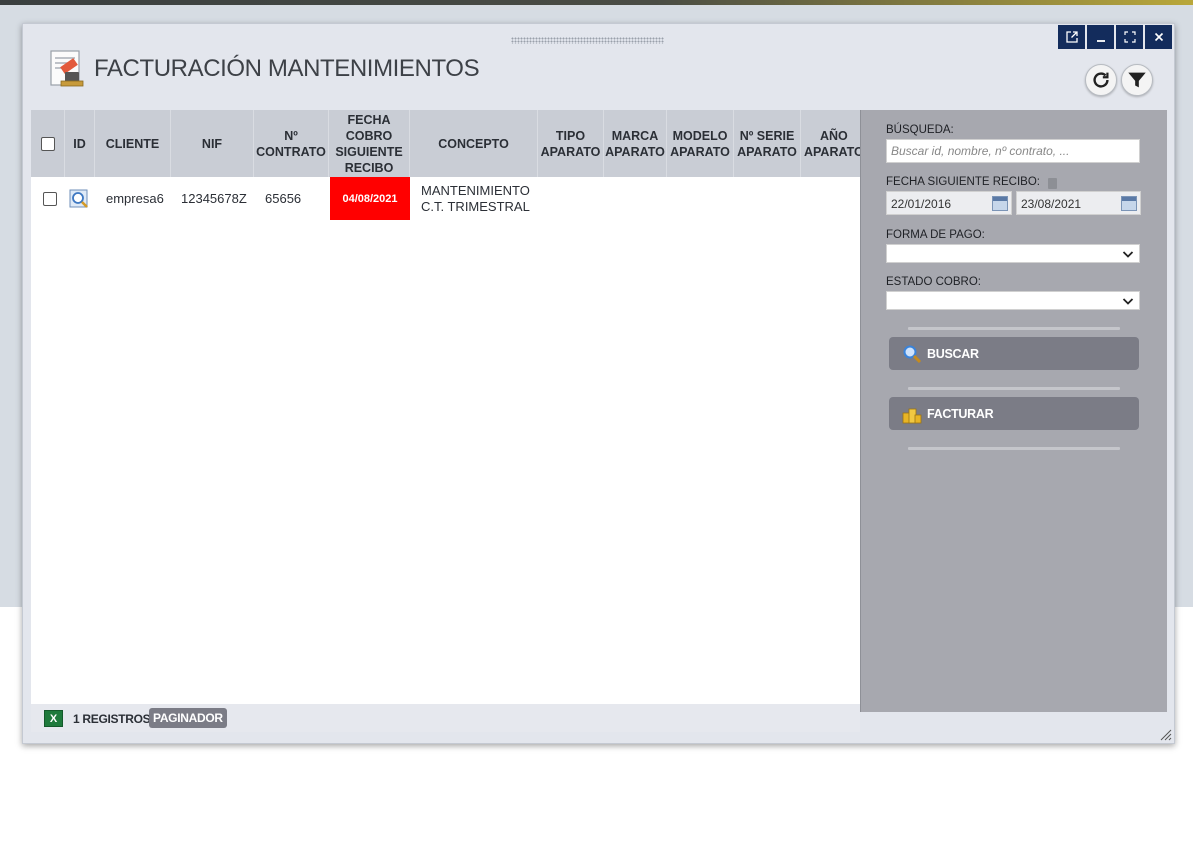  Describe the element at coordinates (1071, 37) in the screenshot. I see `popout-icon` at that location.